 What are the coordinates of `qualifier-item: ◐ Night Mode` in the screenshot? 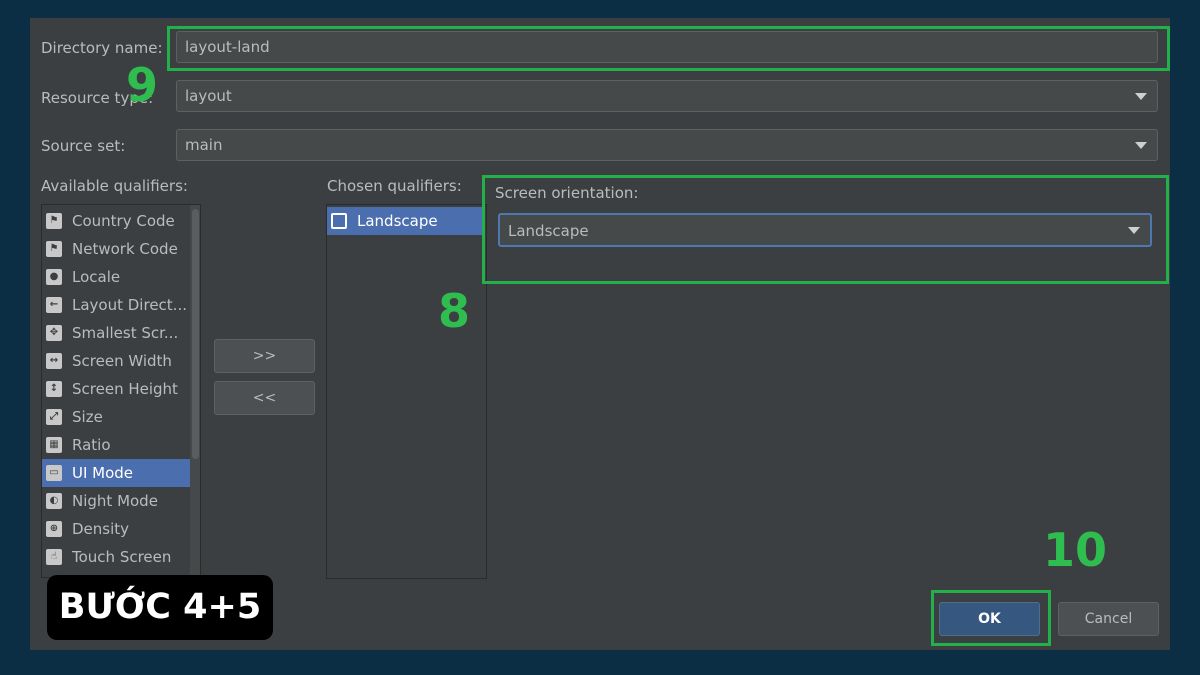 It's located at (116, 501).